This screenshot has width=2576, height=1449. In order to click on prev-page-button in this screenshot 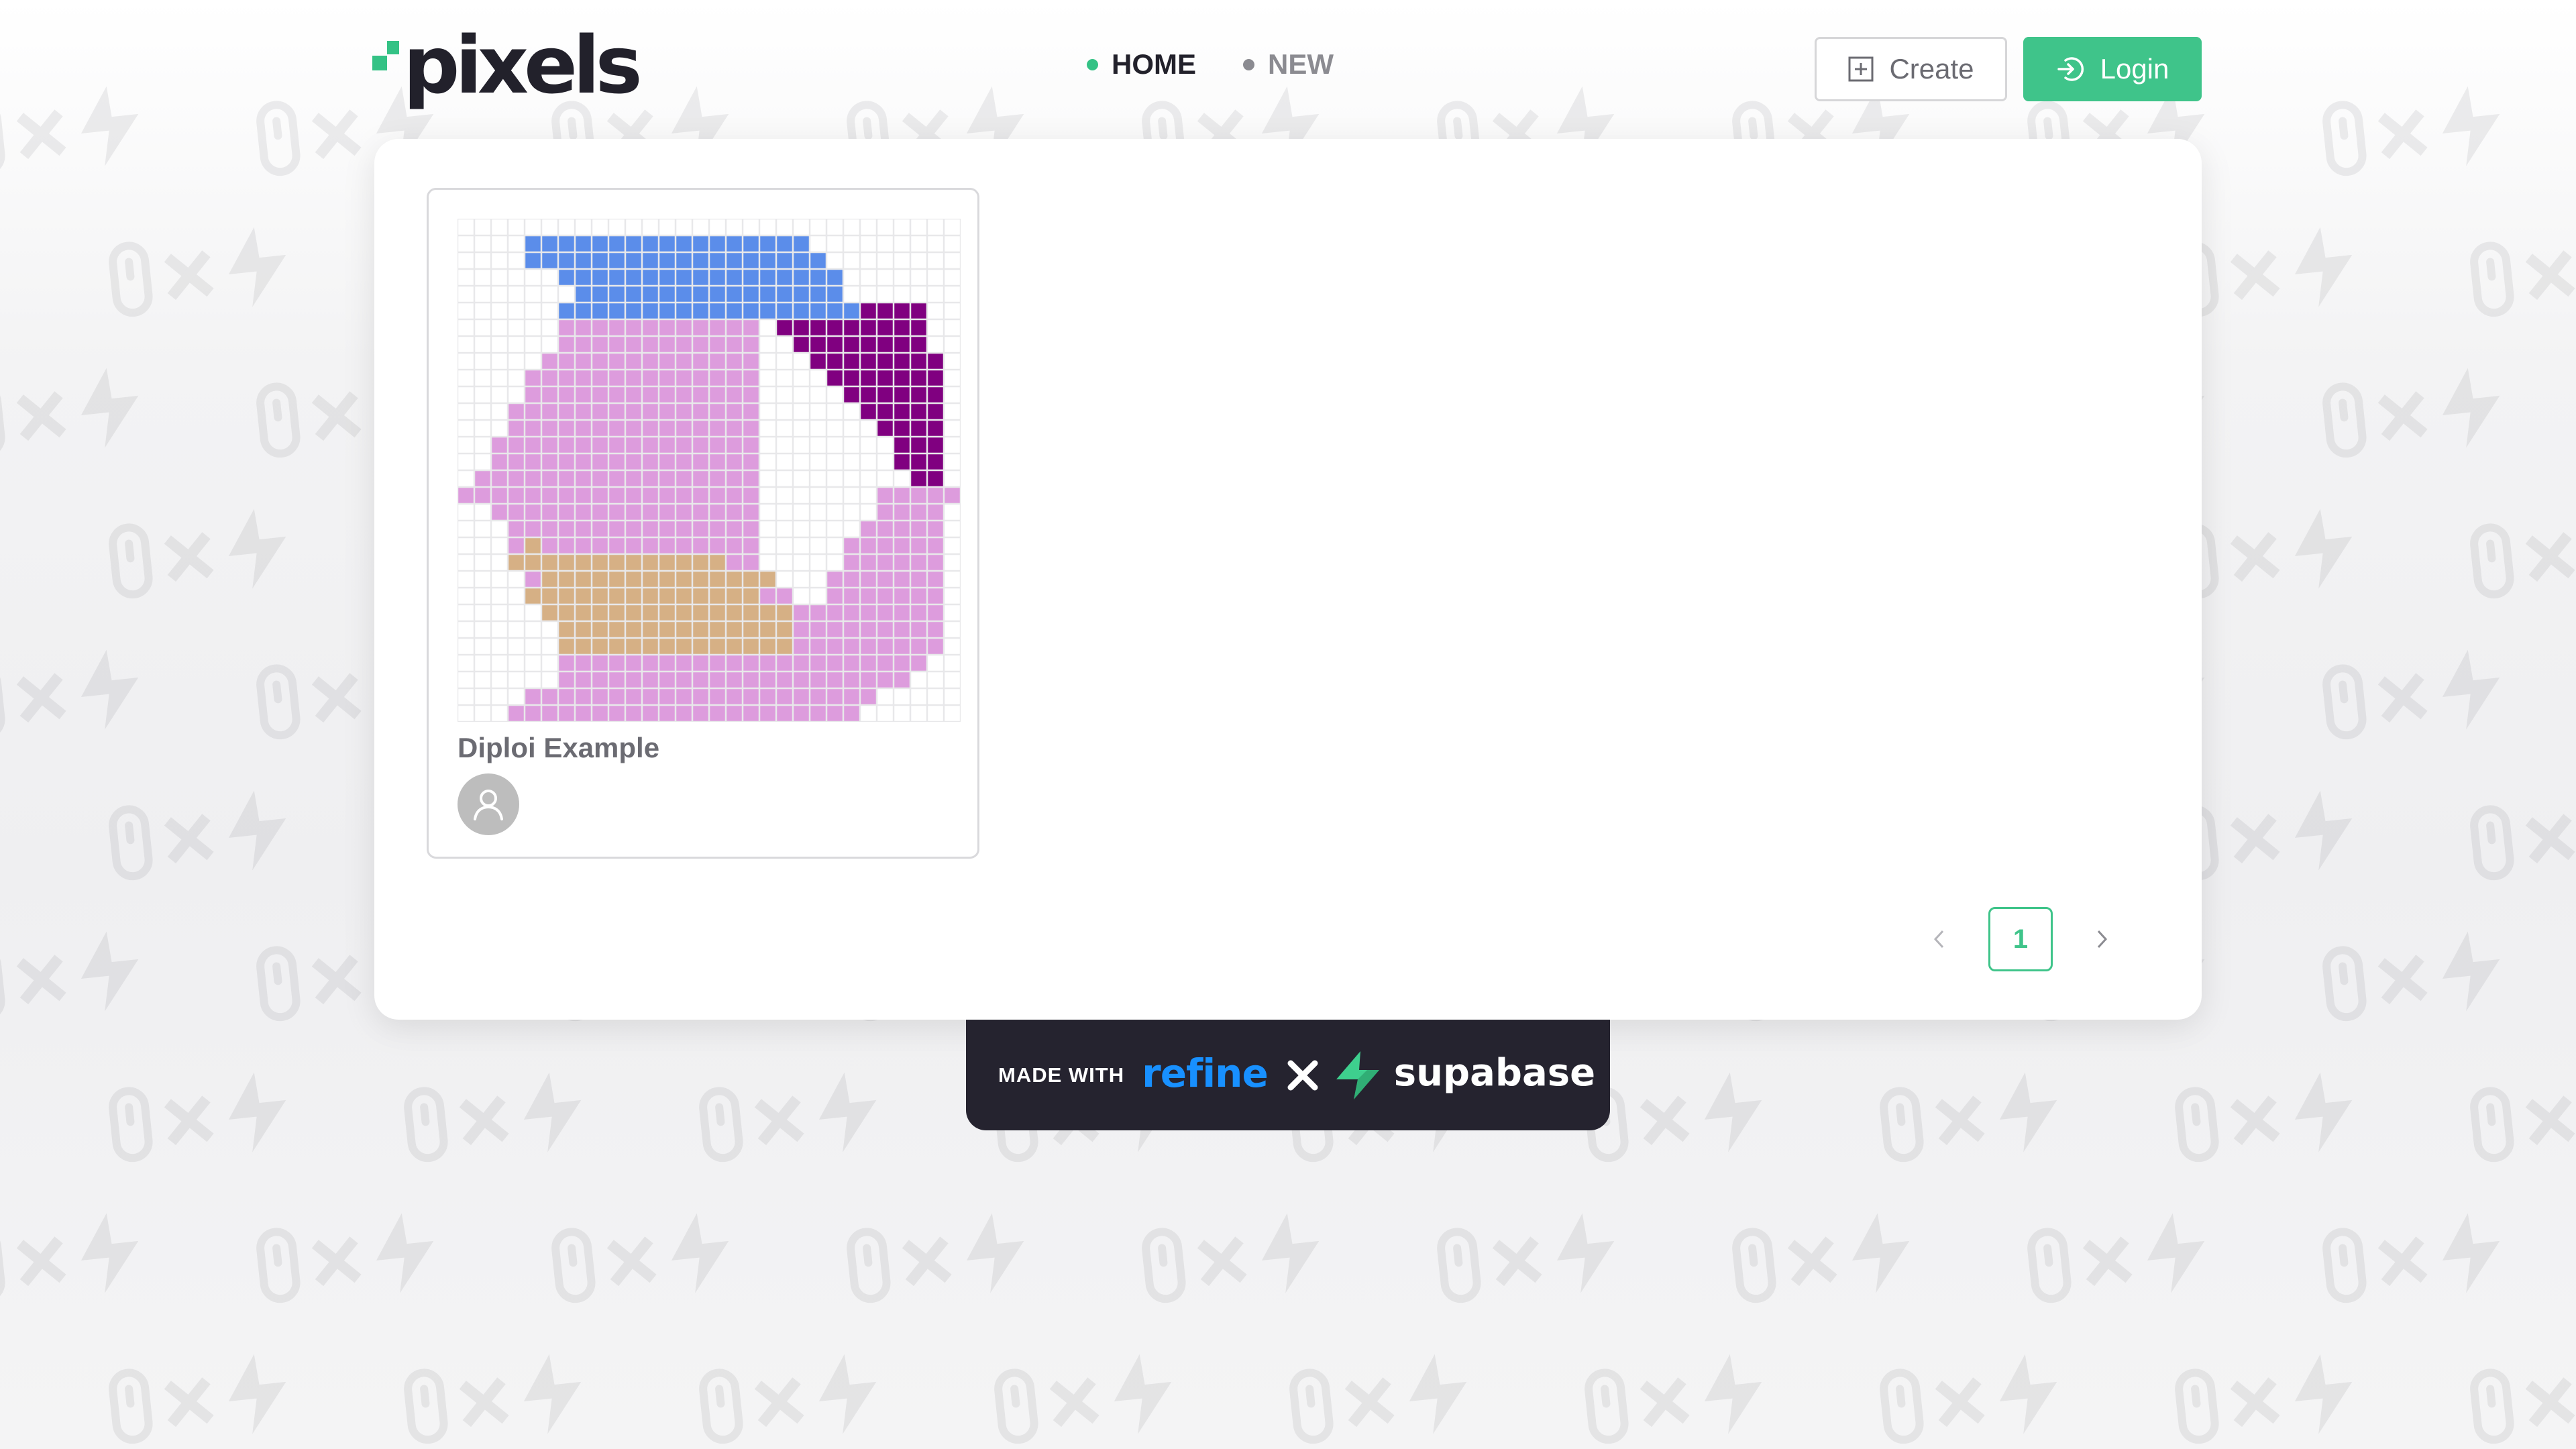, I will do `click(1939, 939)`.